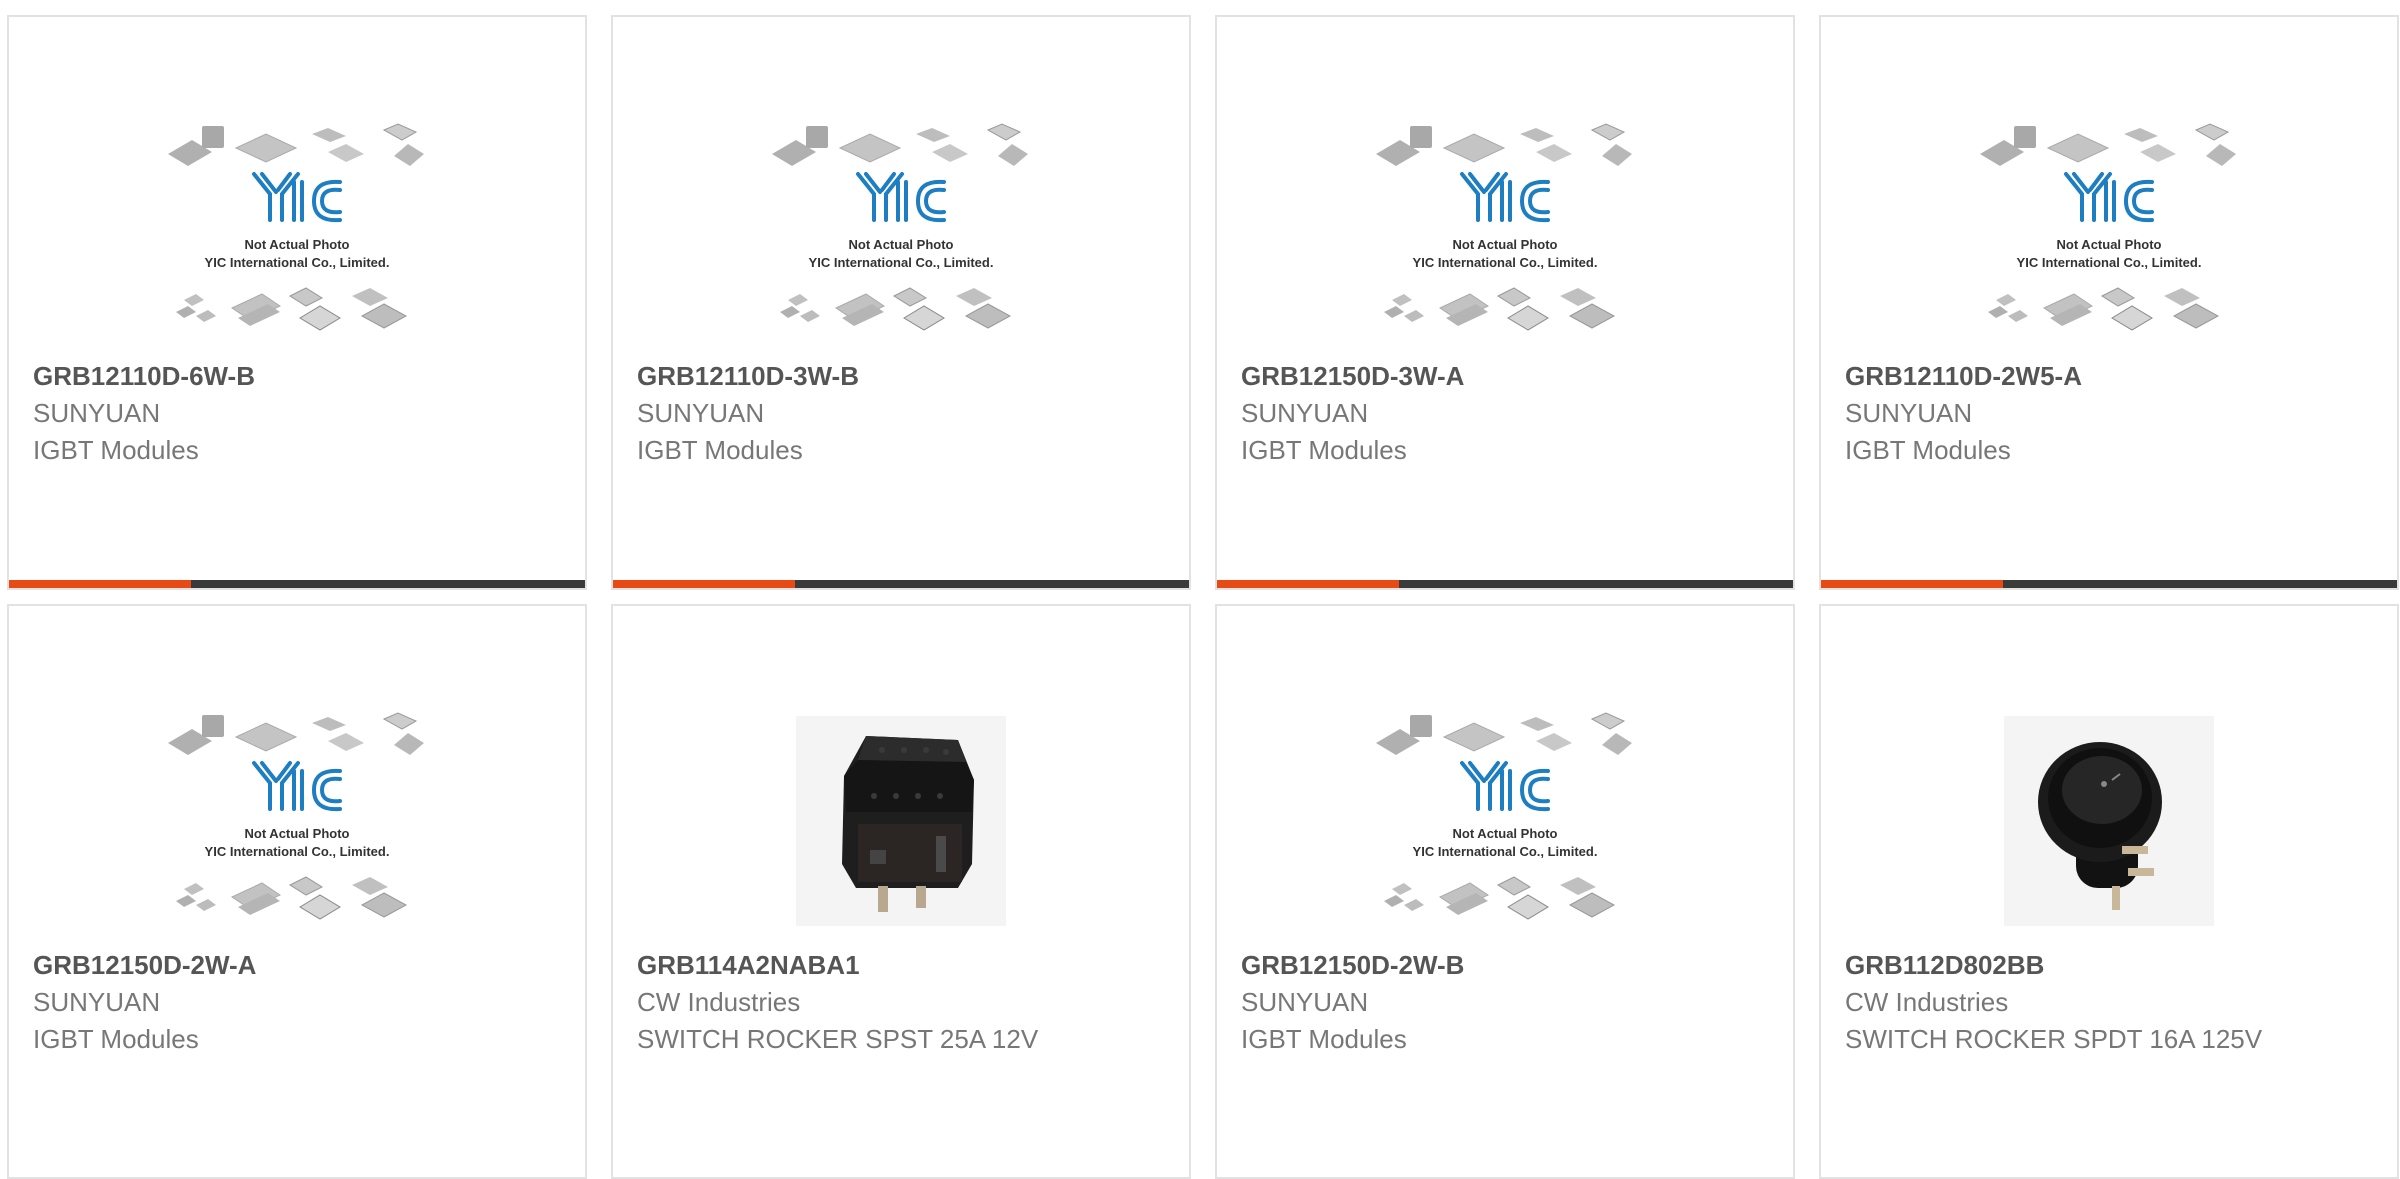 The image size is (2400, 1179). What do you see at coordinates (1505, 376) in the screenshot?
I see `part-number-link: GRB12150D-3W-A` at bounding box center [1505, 376].